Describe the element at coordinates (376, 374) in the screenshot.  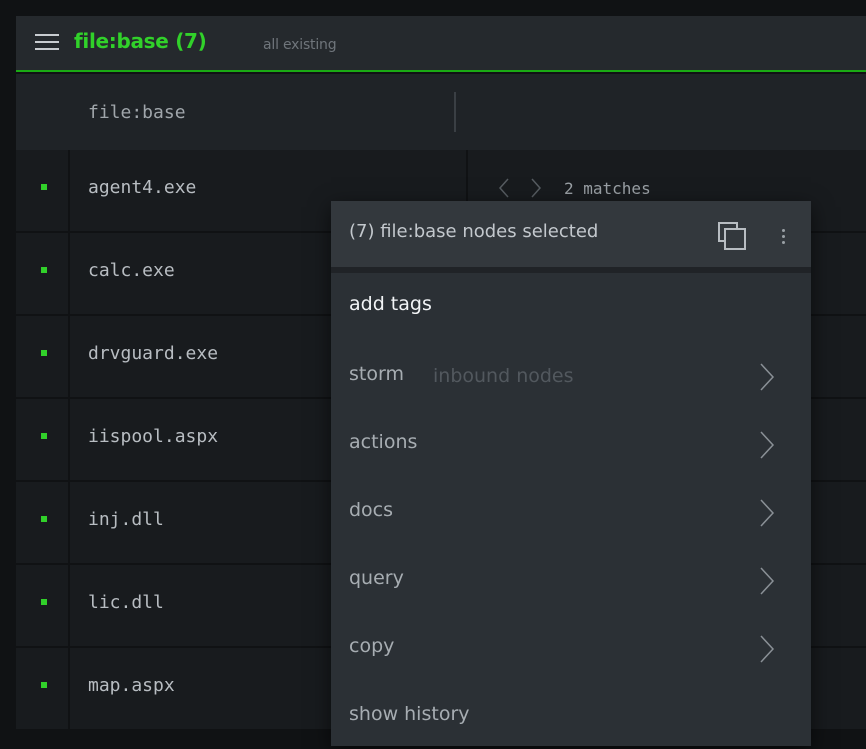
I see `menu-item-label: storm` at that location.